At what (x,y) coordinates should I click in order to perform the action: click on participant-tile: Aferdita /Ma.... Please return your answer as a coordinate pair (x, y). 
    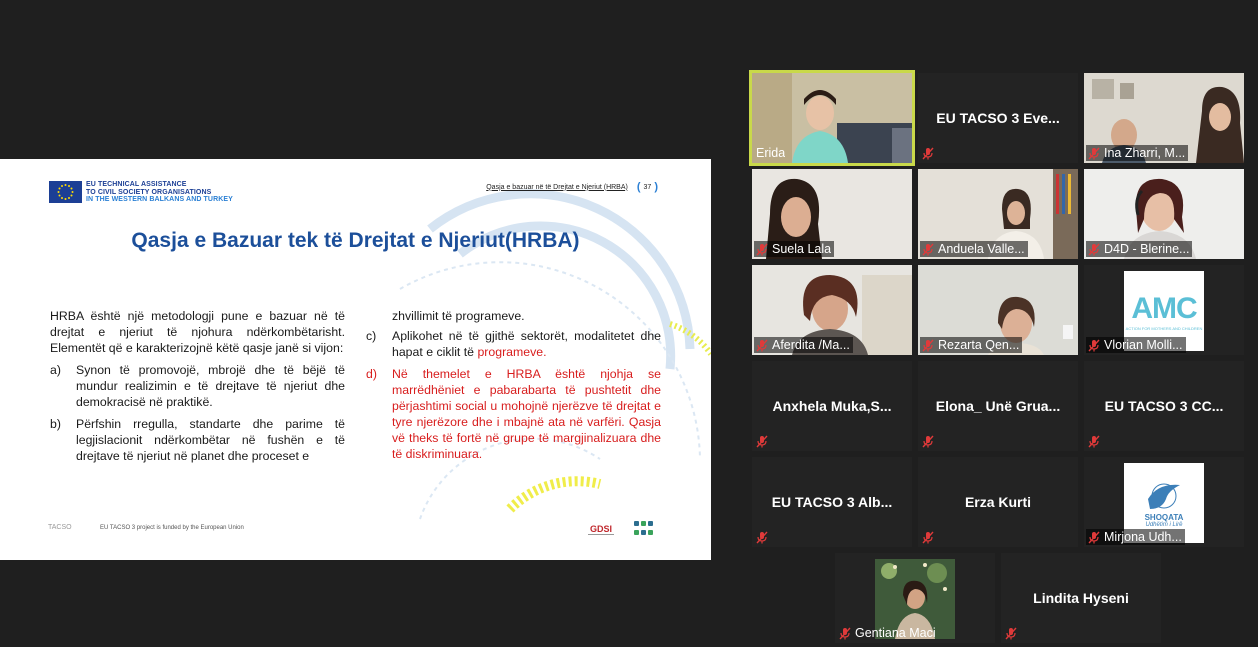
    Looking at the image, I should click on (832, 310).